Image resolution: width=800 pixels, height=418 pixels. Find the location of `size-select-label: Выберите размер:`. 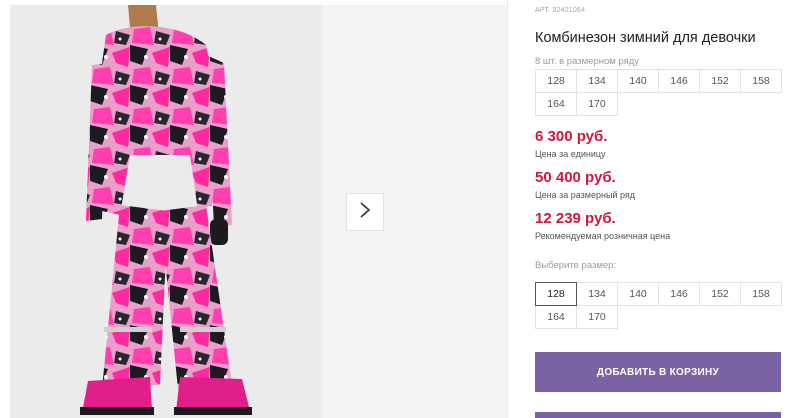

size-select-label: Выберите размер: is located at coordinates (576, 265).